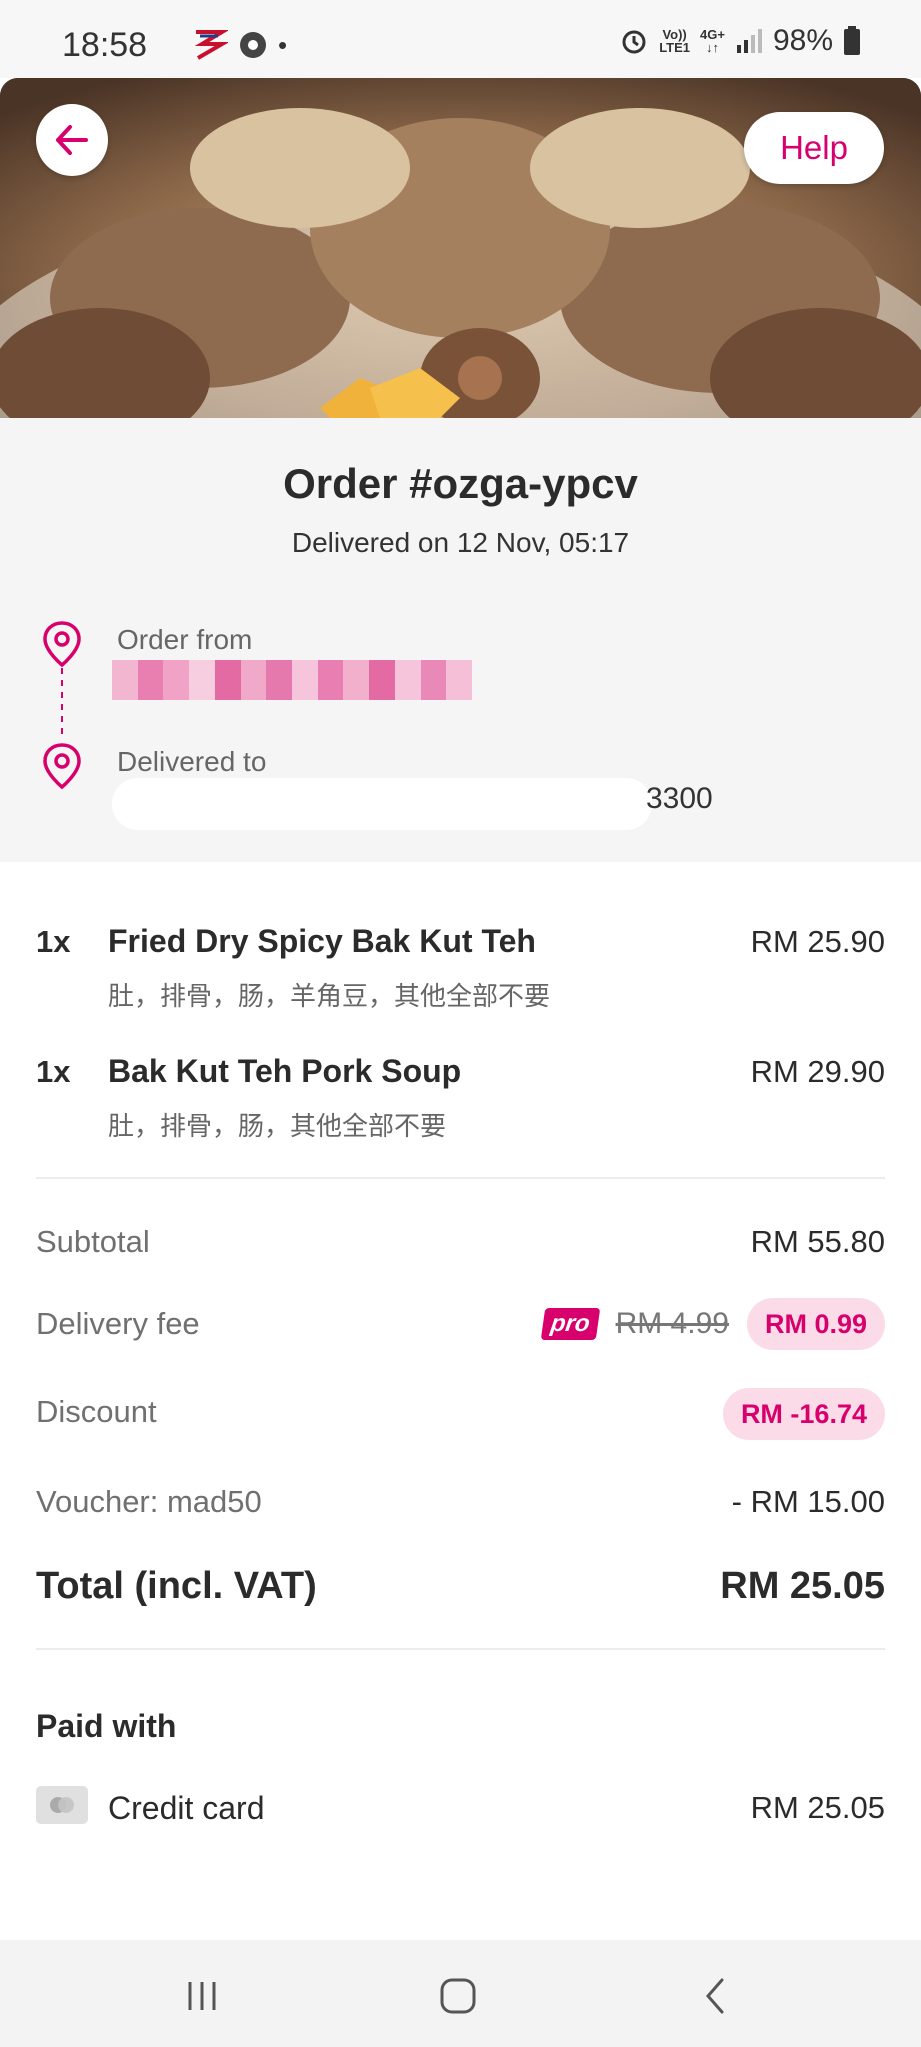  I want to click on status-indicators: Vo)) LTE1 4G+ ↓↑ 98%, so click(740, 41).